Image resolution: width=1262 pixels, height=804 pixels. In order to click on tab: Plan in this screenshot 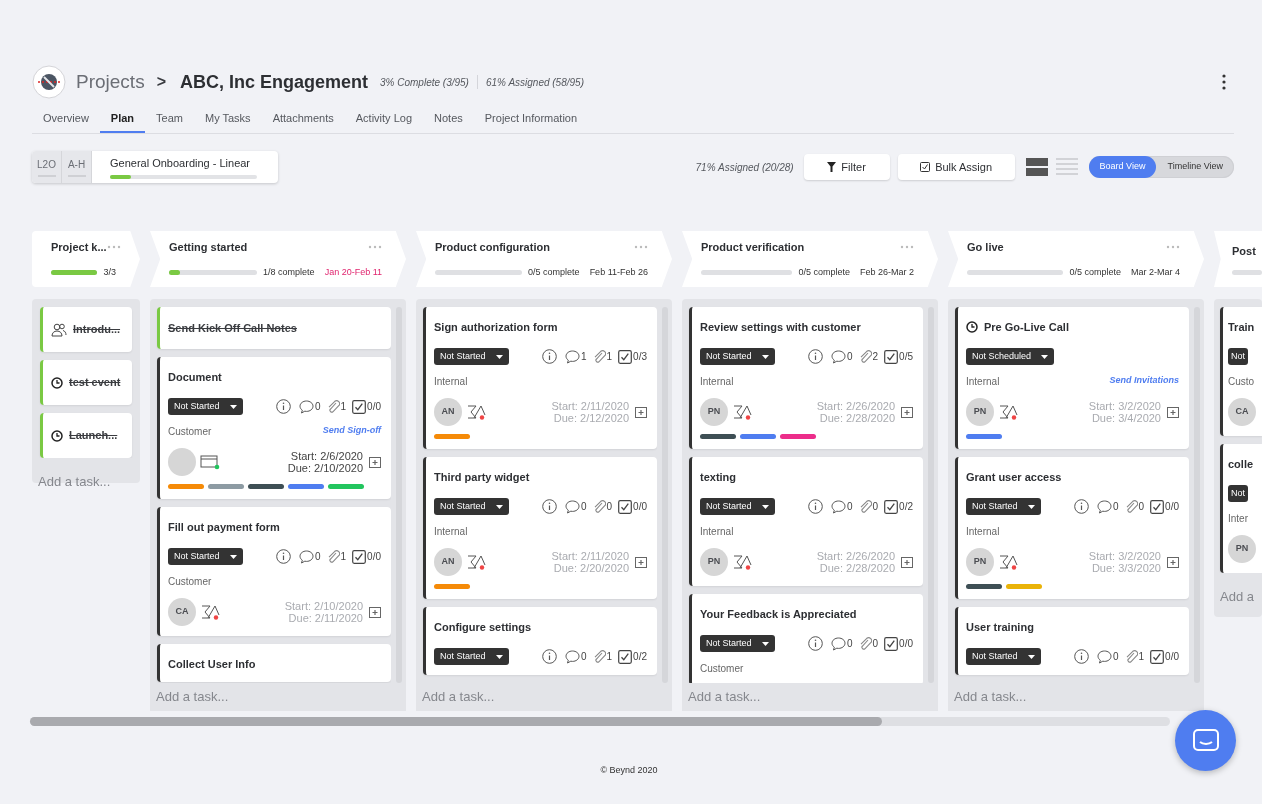, I will do `click(122, 119)`.